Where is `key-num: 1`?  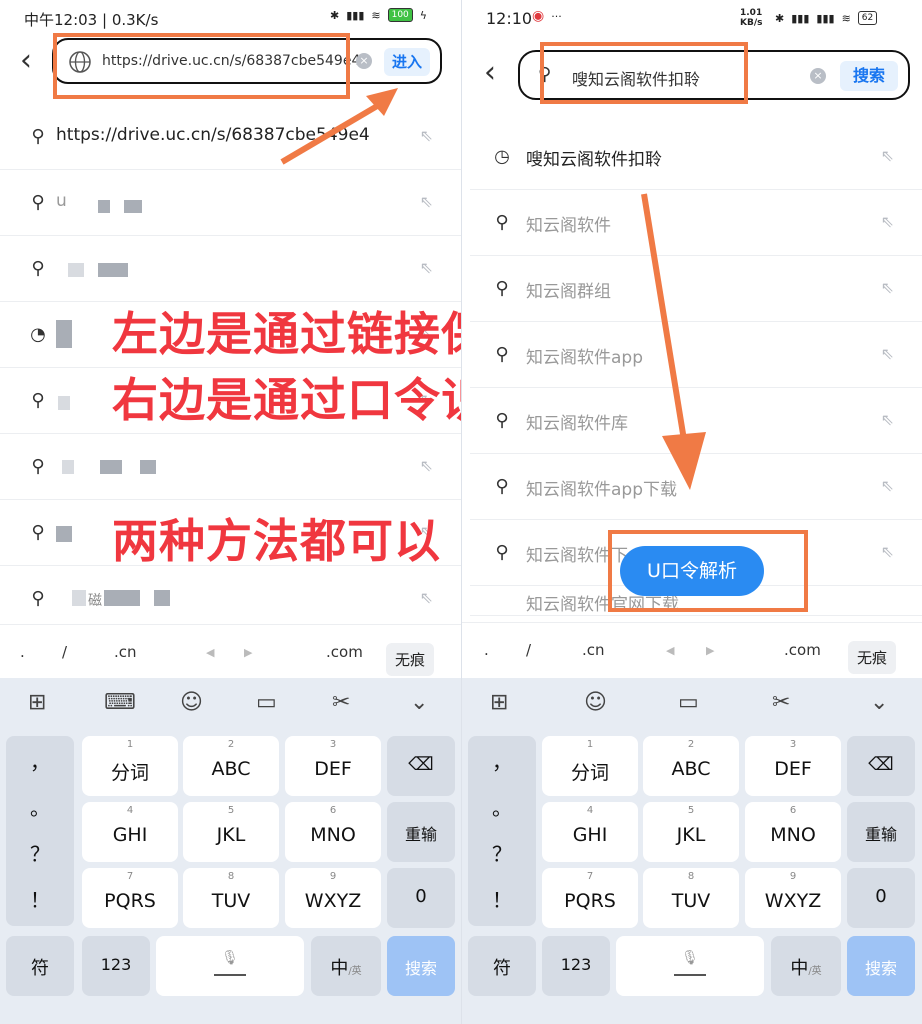 key-num: 1 is located at coordinates (130, 744).